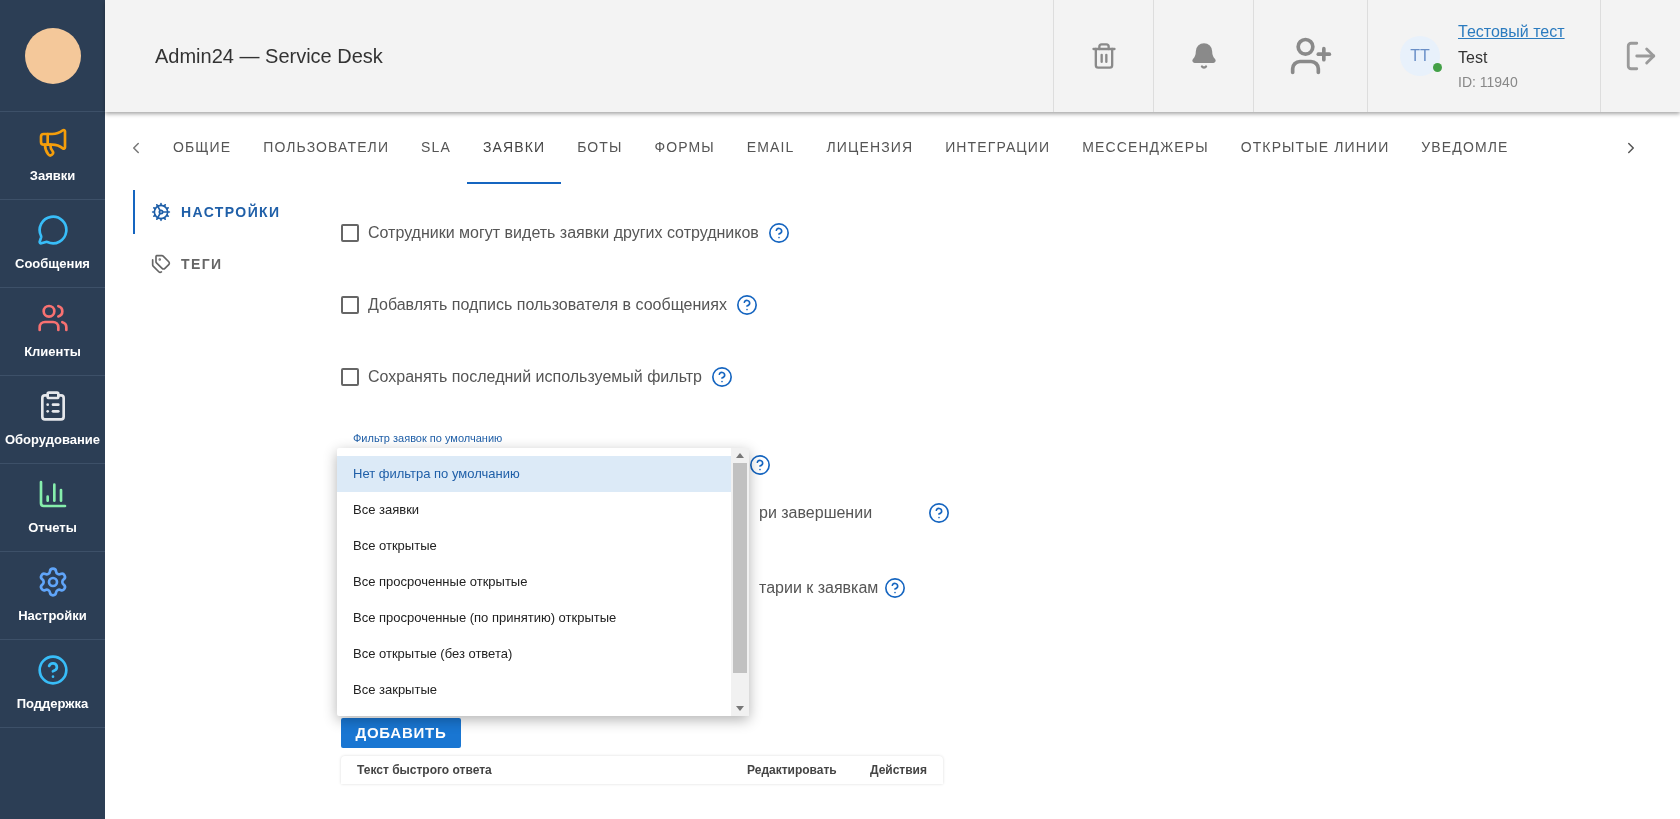  What do you see at coordinates (52, 508) in the screenshot?
I see `sidebar-item: Отчеты` at bounding box center [52, 508].